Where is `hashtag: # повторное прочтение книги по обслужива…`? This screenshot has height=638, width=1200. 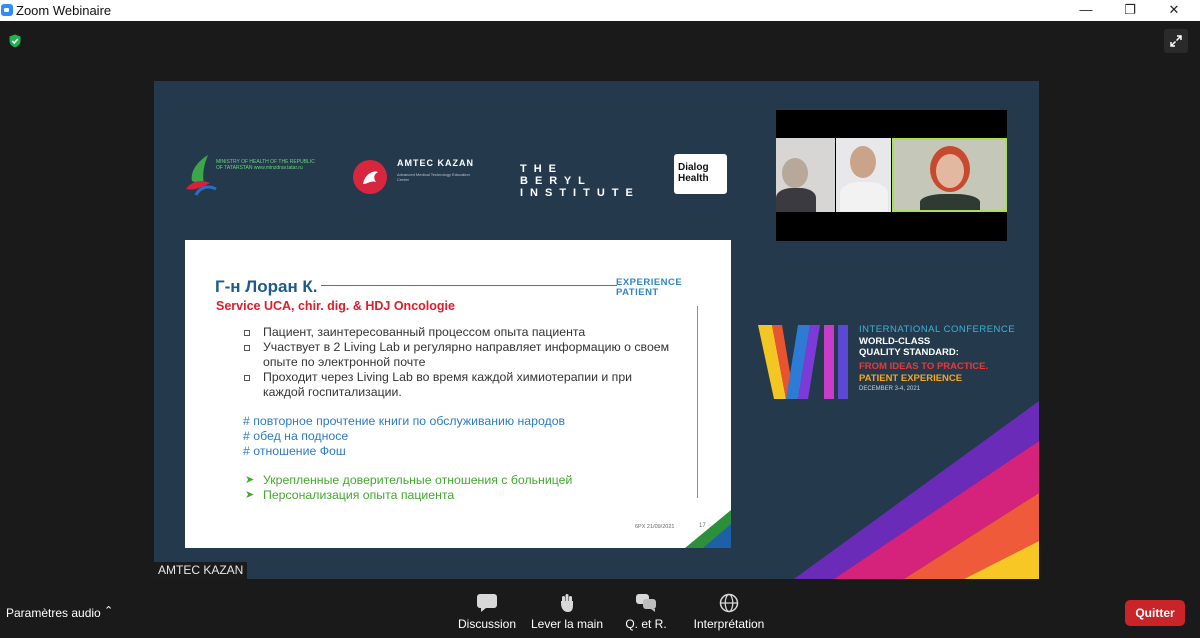
hashtag: # повторное прочтение книги по обслужива… is located at coordinates (404, 421).